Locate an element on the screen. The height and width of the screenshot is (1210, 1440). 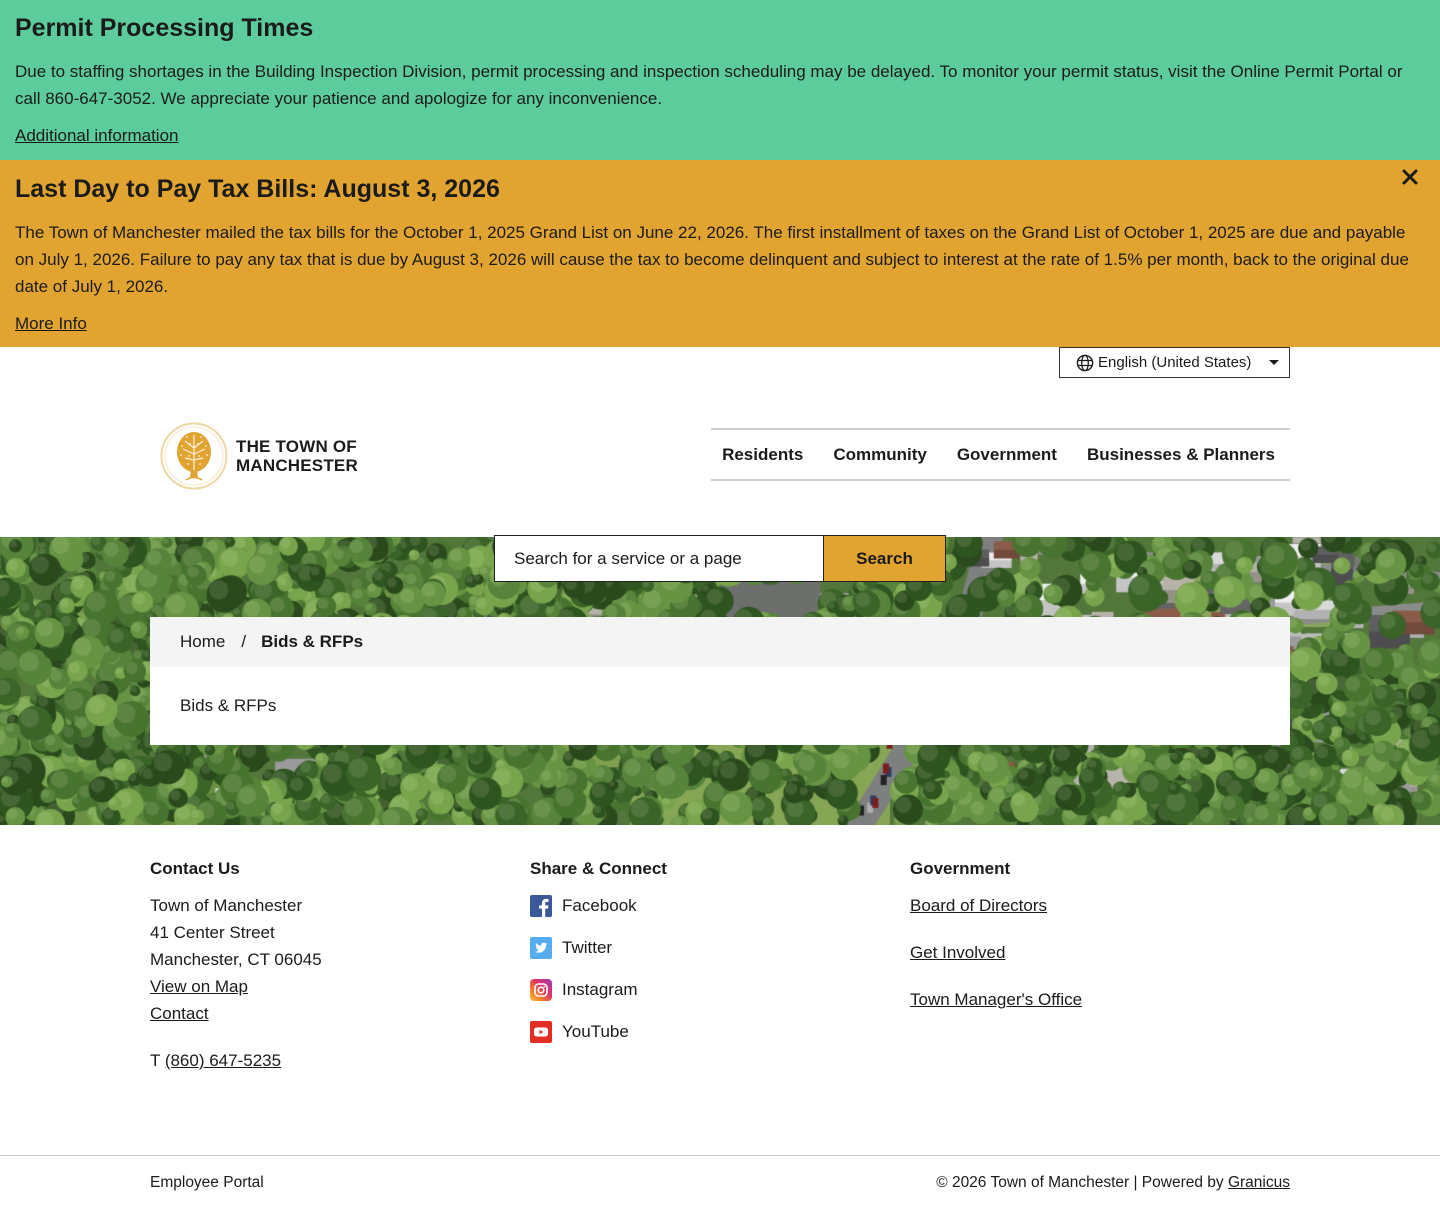
breadcrumb-current: Bids & RFPs is located at coordinates (312, 641).